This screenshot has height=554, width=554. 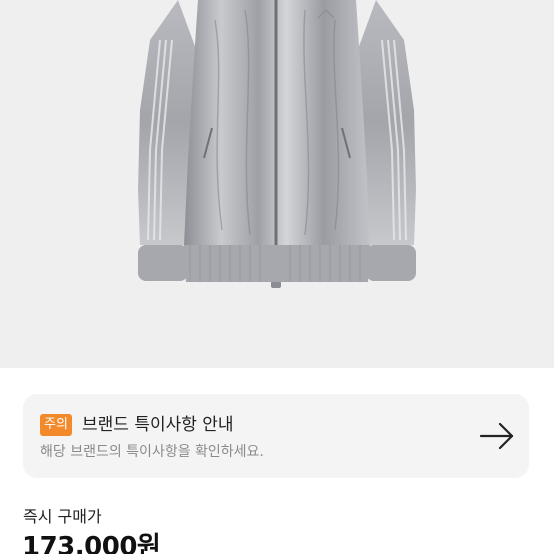 What do you see at coordinates (56, 425) in the screenshot?
I see `caution-badge: 주의` at bounding box center [56, 425].